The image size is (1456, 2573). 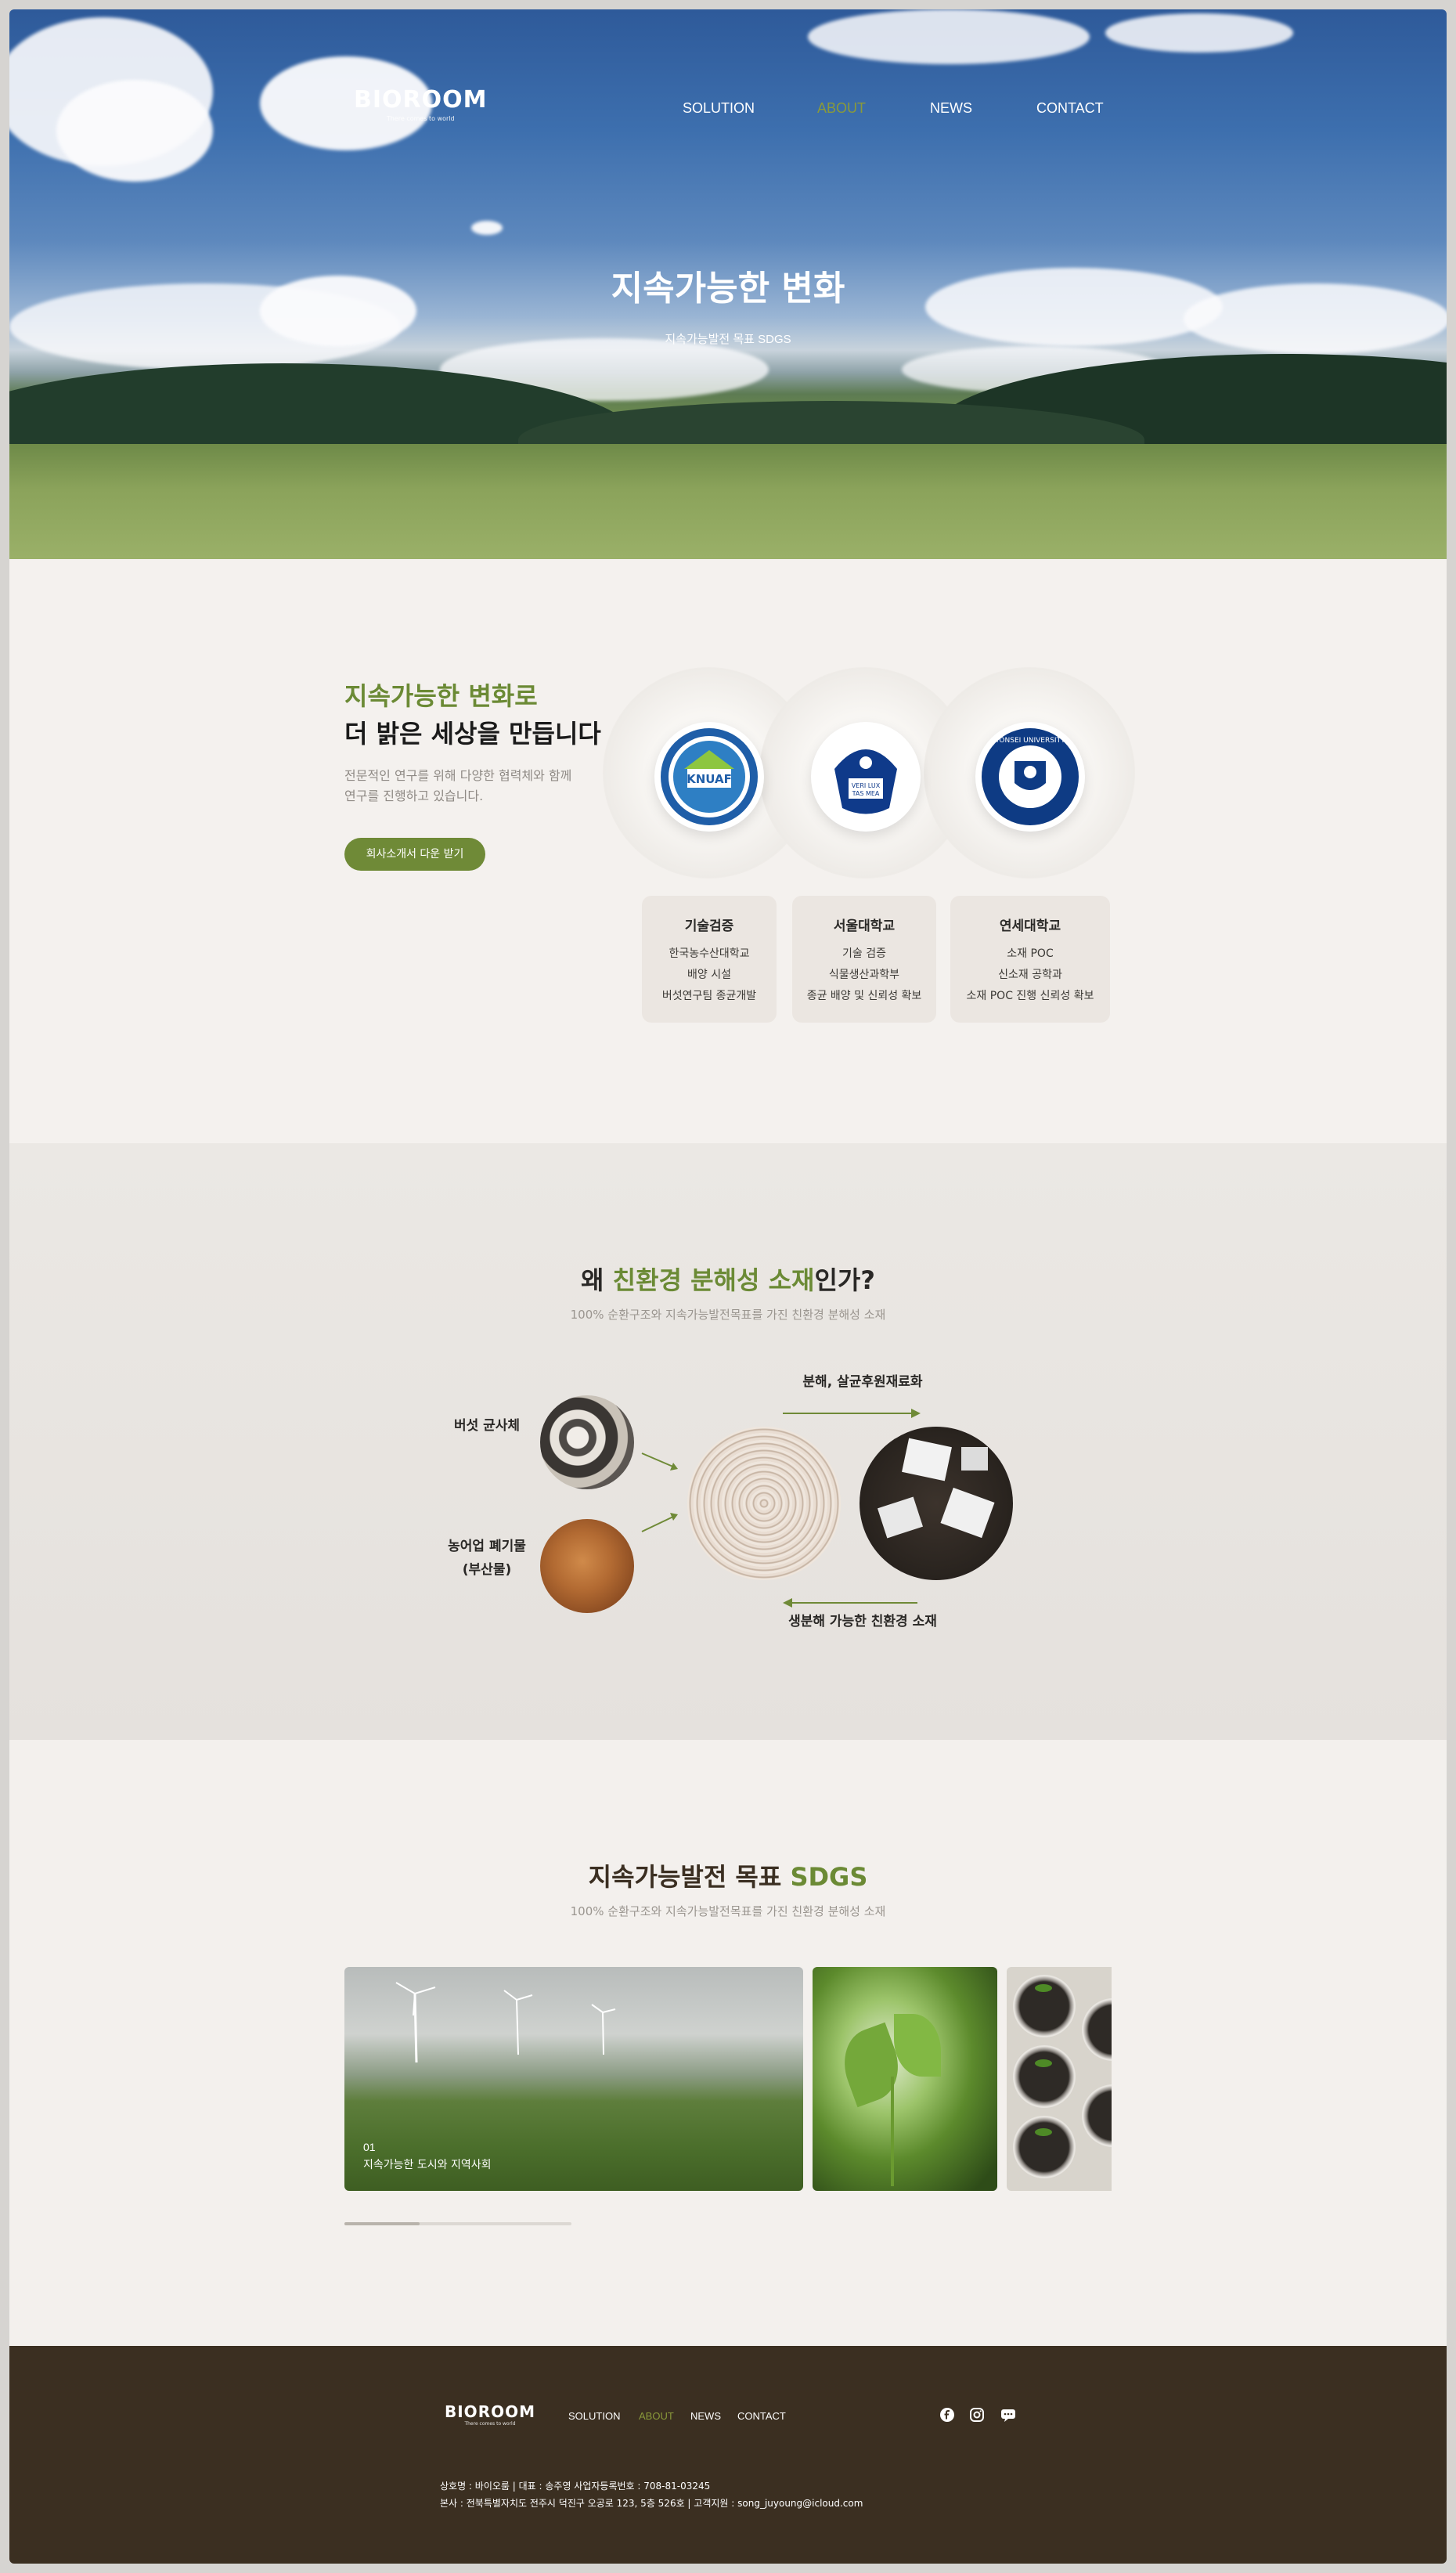 What do you see at coordinates (713, 1280) in the screenshot?
I see `why-title-highlight: 친환경 분해성 소재` at bounding box center [713, 1280].